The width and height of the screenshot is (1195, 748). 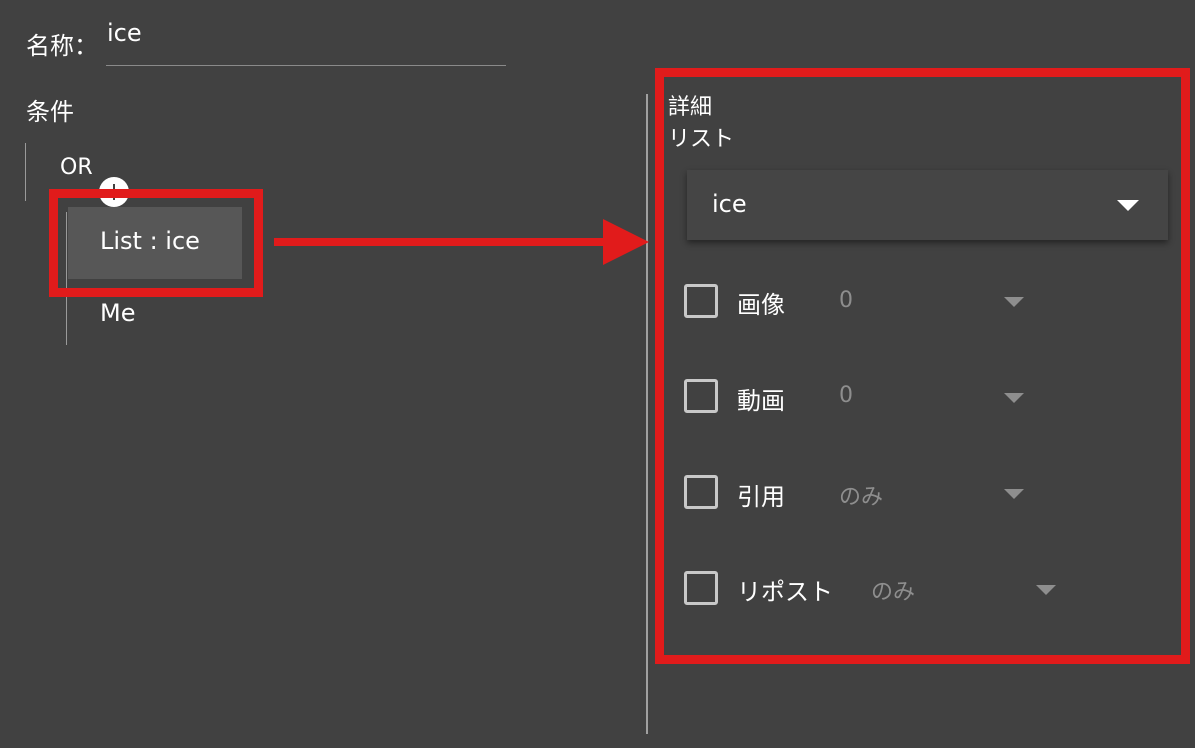 I want to click on panel-divider, so click(x=647, y=414).